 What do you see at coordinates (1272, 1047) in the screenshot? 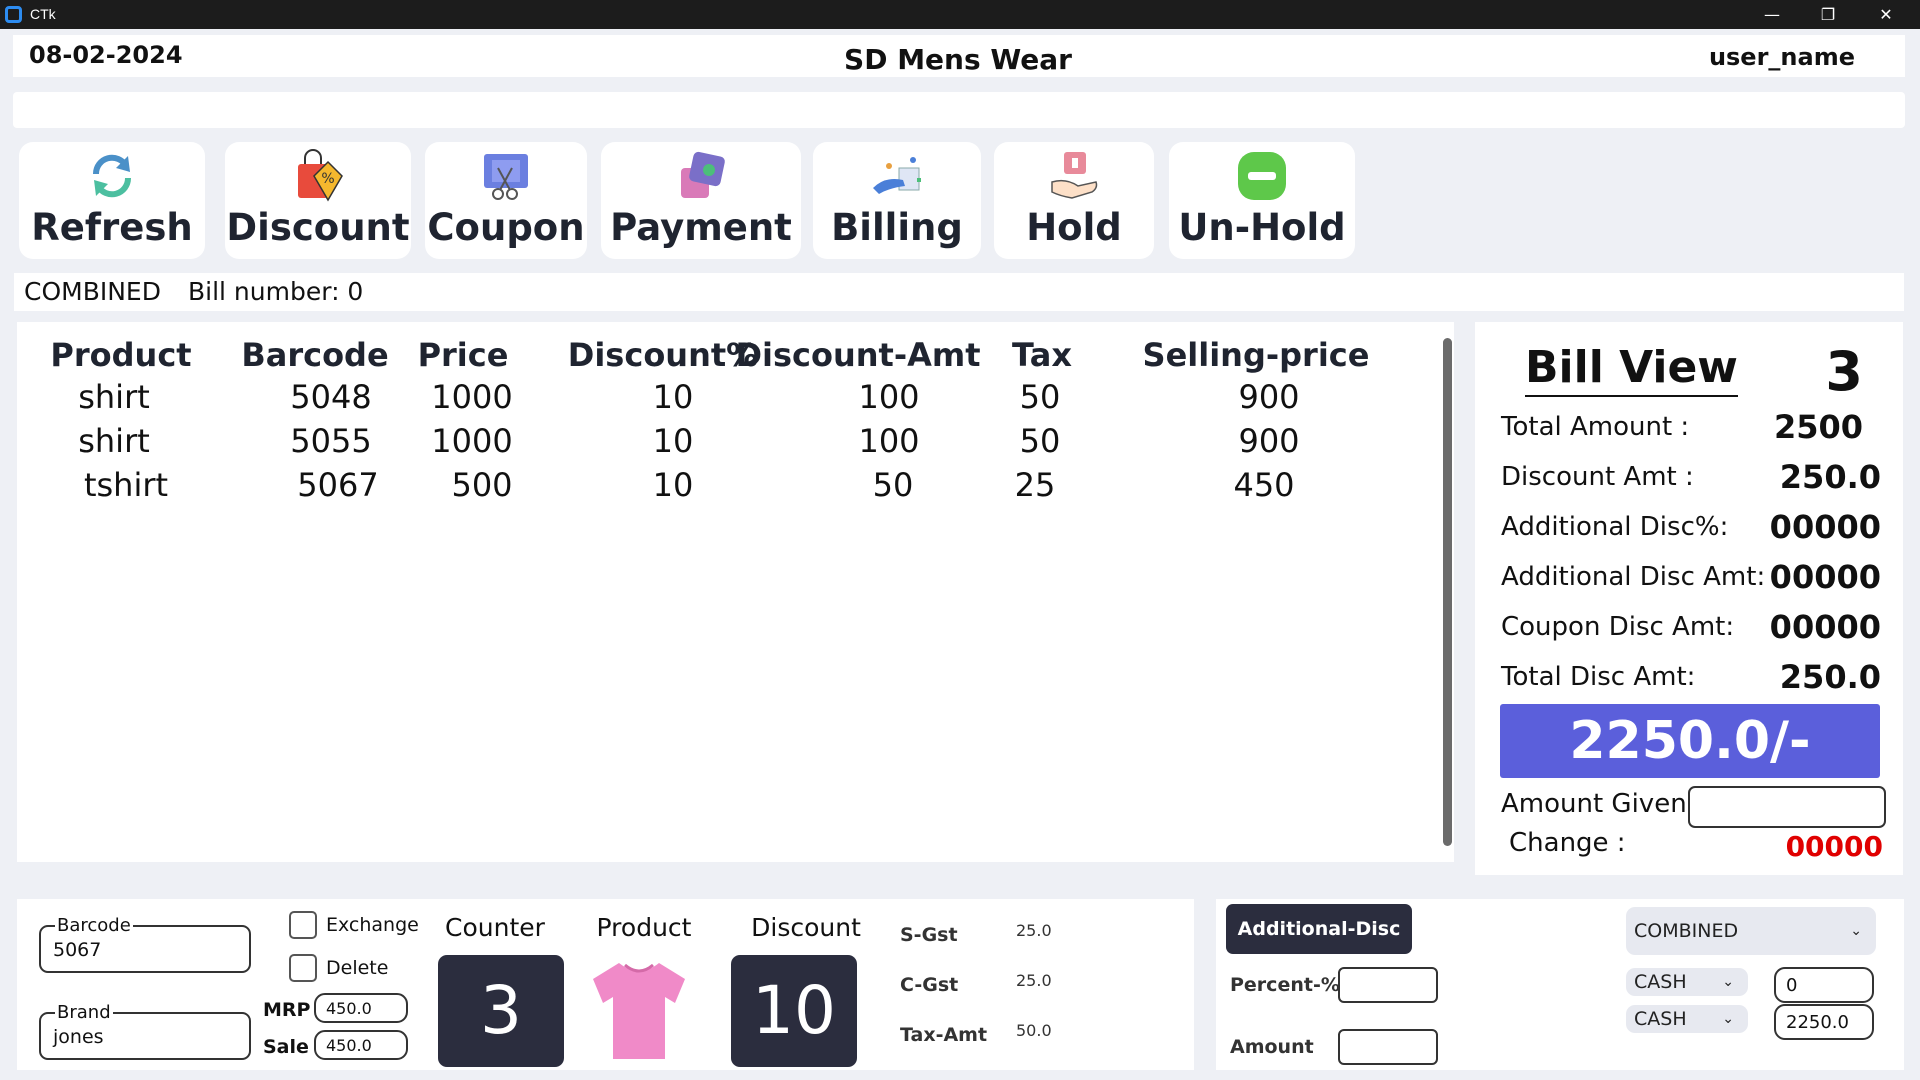
I see `amount-label: Amount` at bounding box center [1272, 1047].